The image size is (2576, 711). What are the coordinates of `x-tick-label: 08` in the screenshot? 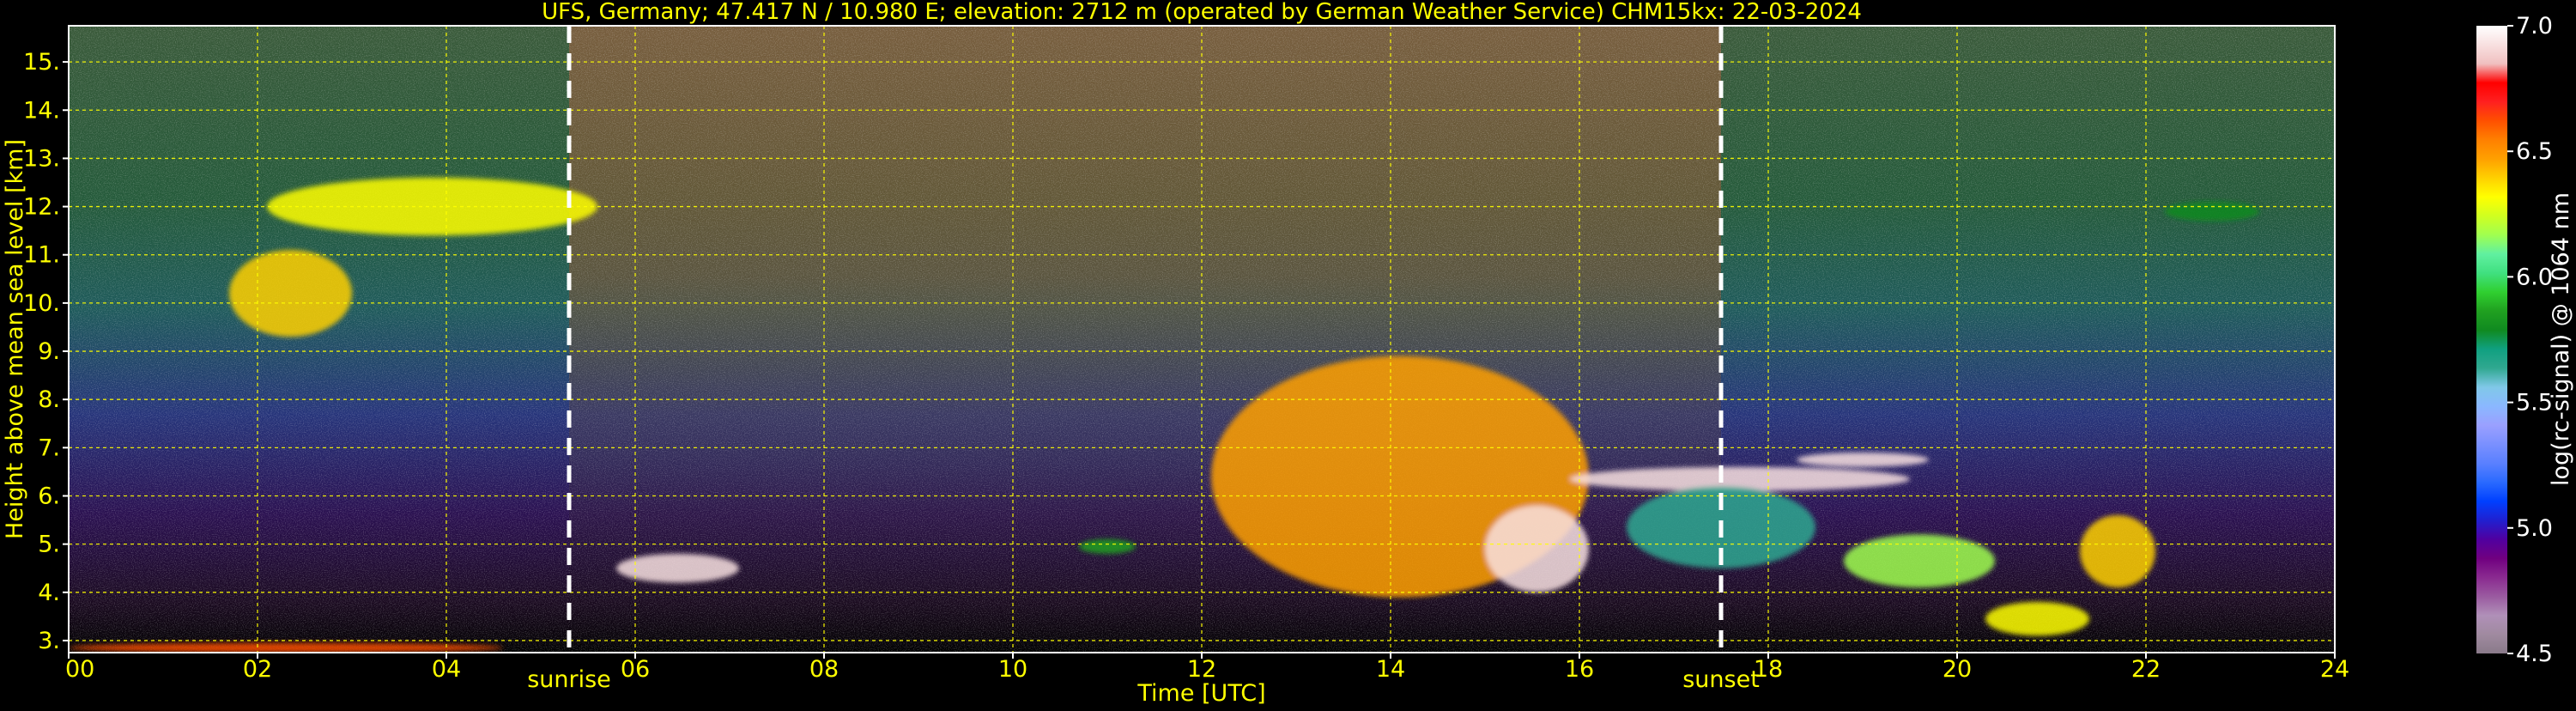 It's located at (824, 669).